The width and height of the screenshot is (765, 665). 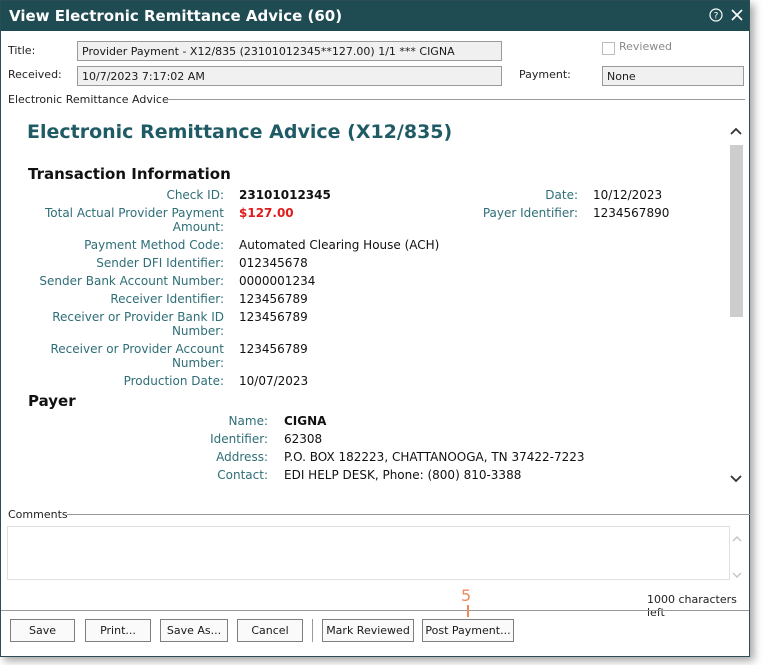 I want to click on comments-scroll-down-icon, so click(x=737, y=575).